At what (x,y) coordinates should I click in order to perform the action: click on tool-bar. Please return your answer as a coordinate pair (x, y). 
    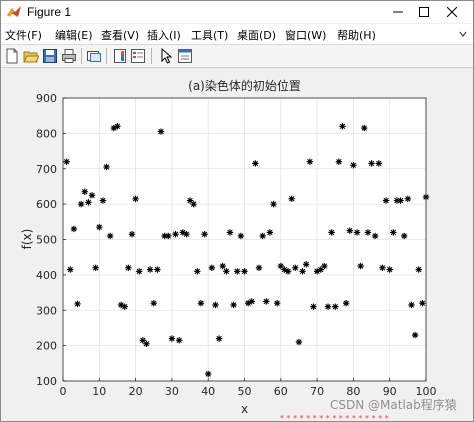
    Looking at the image, I should click on (237, 56).